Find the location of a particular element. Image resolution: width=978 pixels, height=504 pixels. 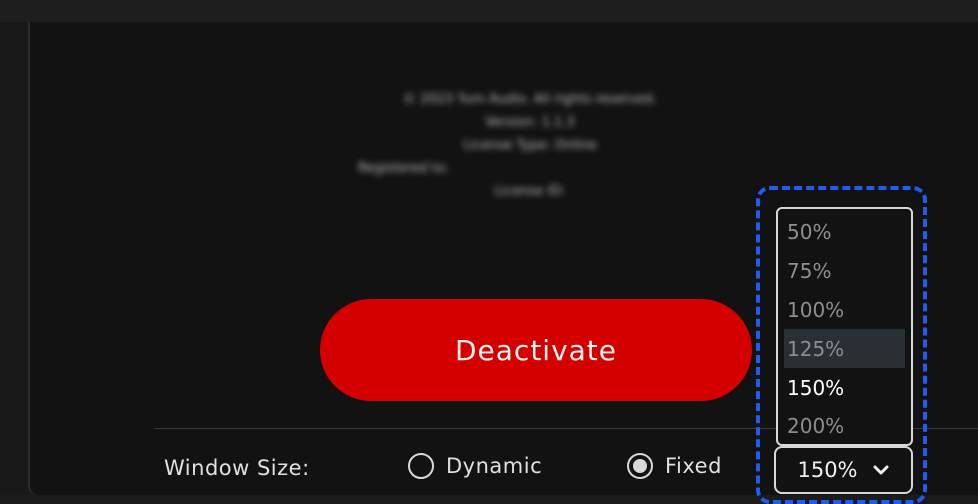

scale-option-200: 200% is located at coordinates (844, 426).